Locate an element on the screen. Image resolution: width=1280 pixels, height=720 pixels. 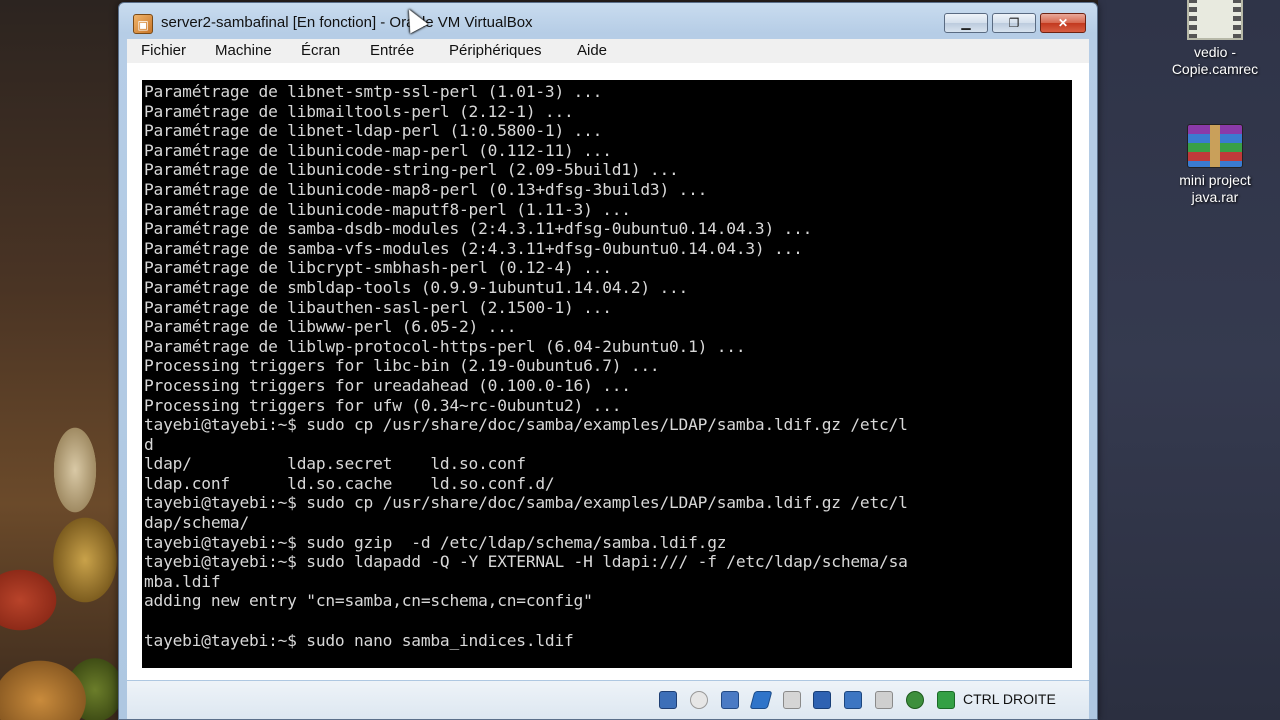
winrar-archive-icon is located at coordinates (1215, 146).